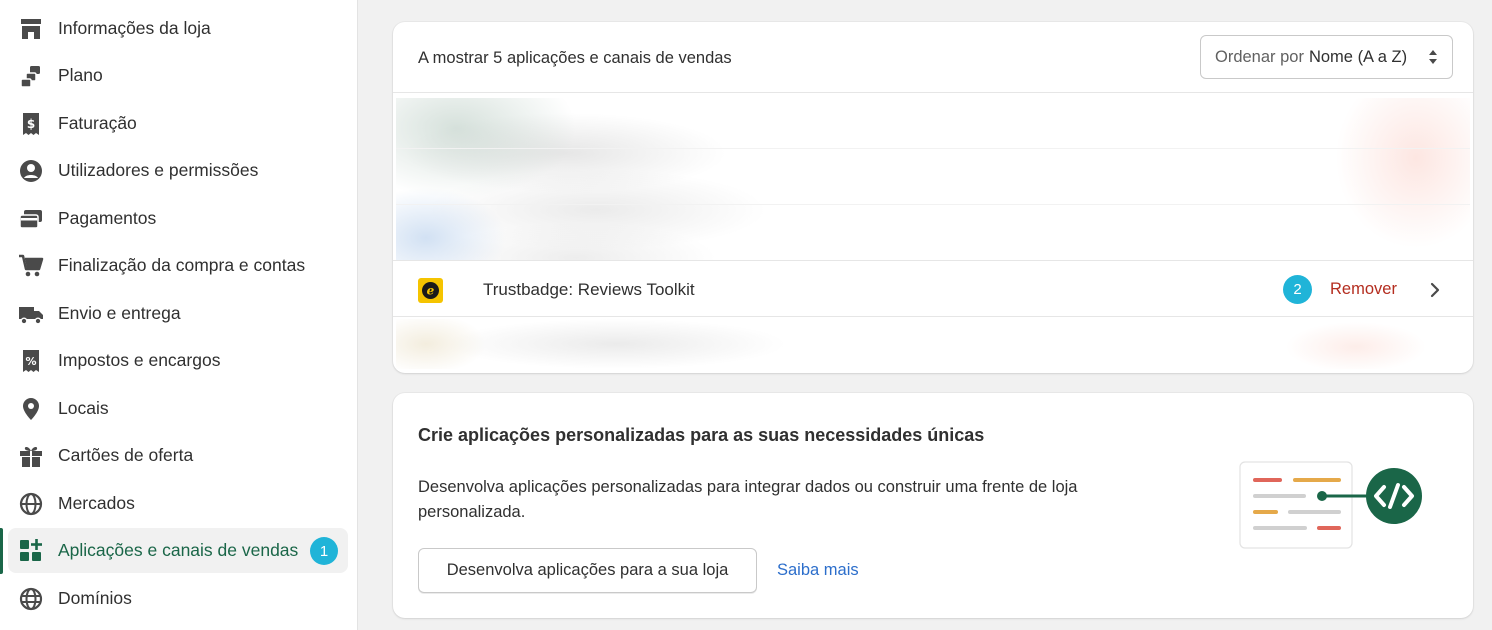 The image size is (1492, 630). What do you see at coordinates (158, 170) in the screenshot?
I see `sidebar-item-label: Utilizadores e permissões` at bounding box center [158, 170].